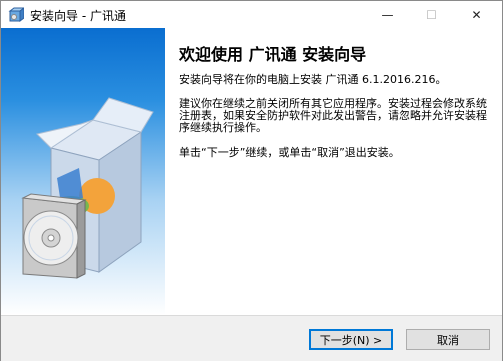 This screenshot has height=361, width=503. What do you see at coordinates (251, 338) in the screenshot?
I see `button-bar: 下一步(N) > 取消` at bounding box center [251, 338].